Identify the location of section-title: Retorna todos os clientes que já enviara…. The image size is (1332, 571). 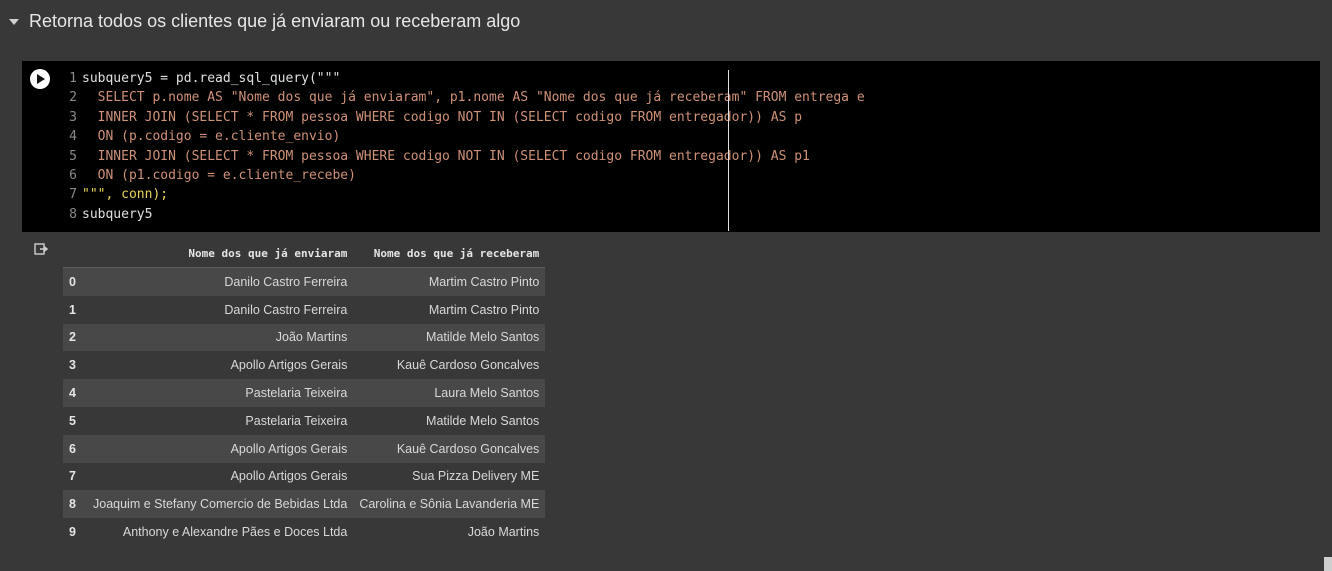
(275, 21).